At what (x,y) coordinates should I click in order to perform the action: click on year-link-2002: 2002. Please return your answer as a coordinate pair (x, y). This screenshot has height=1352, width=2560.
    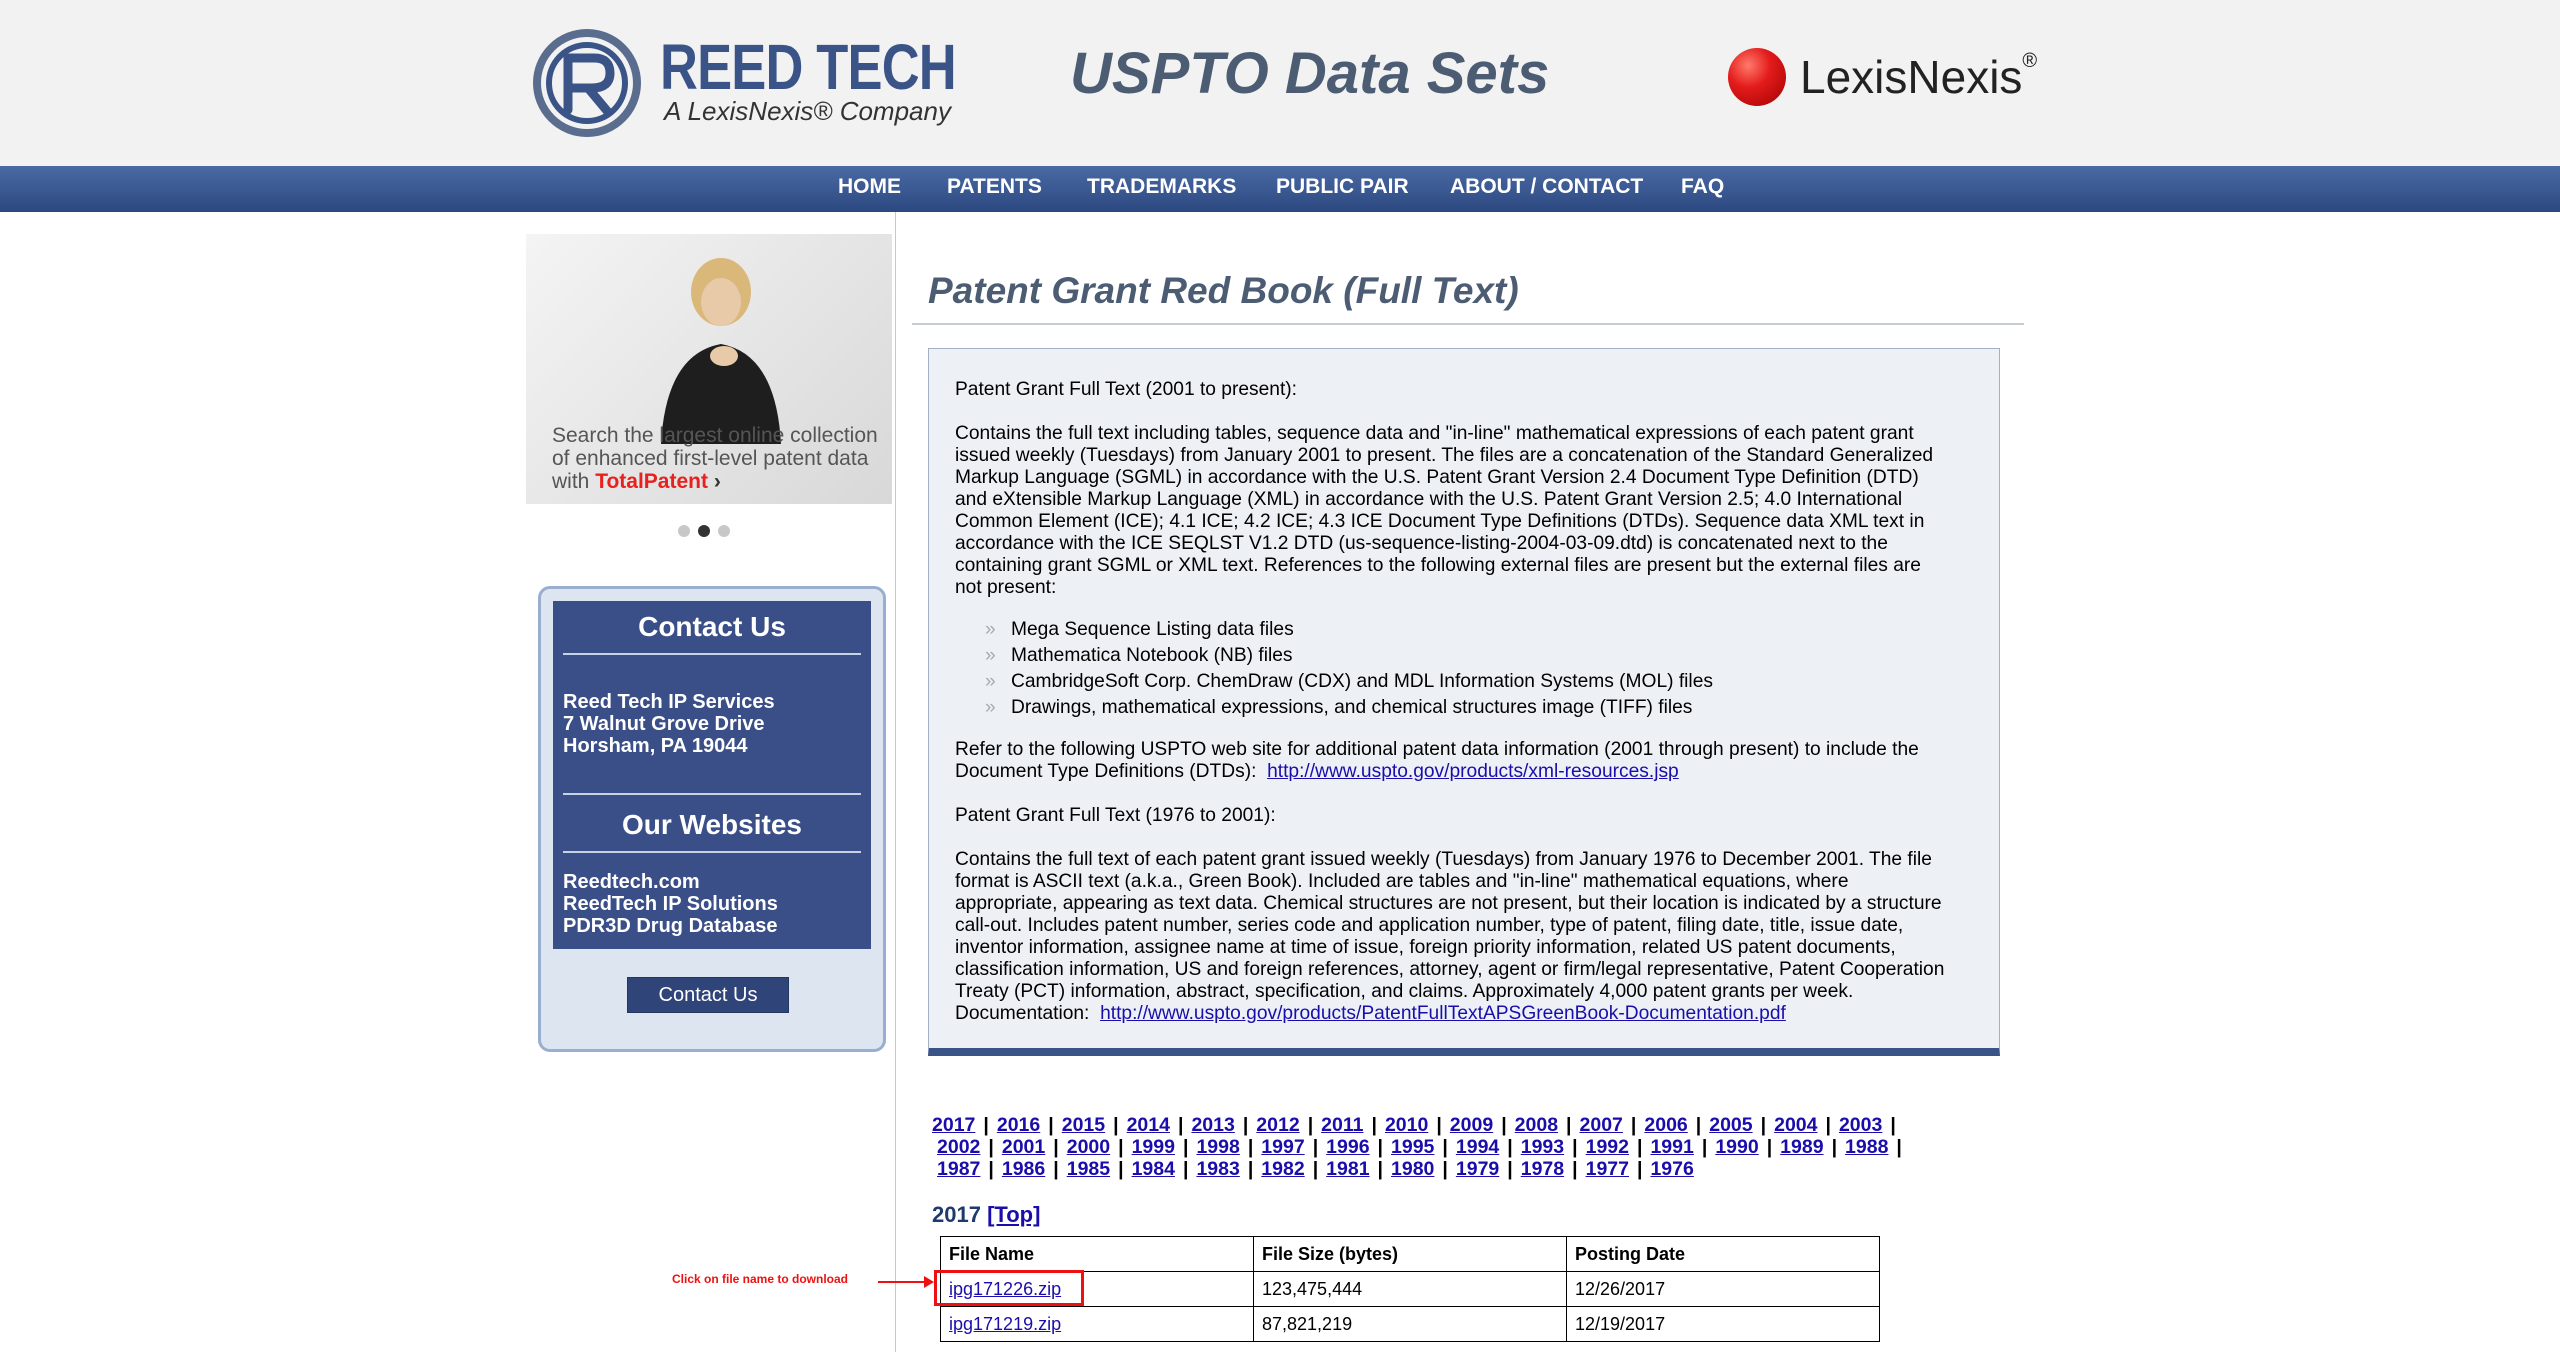
    Looking at the image, I should click on (958, 1147).